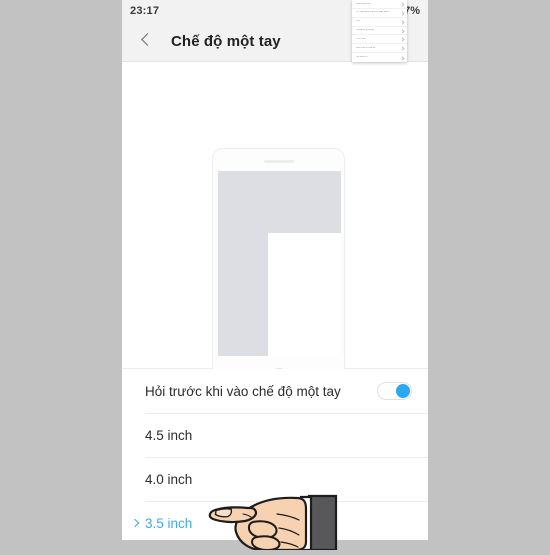 This screenshot has height=555, width=550. Describe the element at coordinates (379, 22) in the screenshot. I see `menu-item: Pin` at that location.